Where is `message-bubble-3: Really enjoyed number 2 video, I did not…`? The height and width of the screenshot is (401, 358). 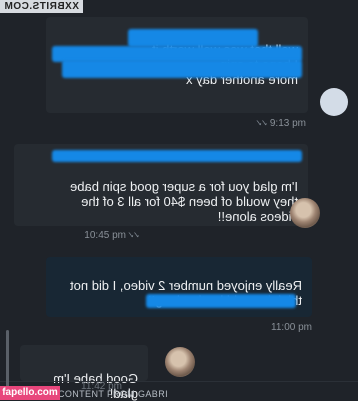 message-bubble-3: Really enjoyed number 2 video, I did not… is located at coordinates (179, 287).